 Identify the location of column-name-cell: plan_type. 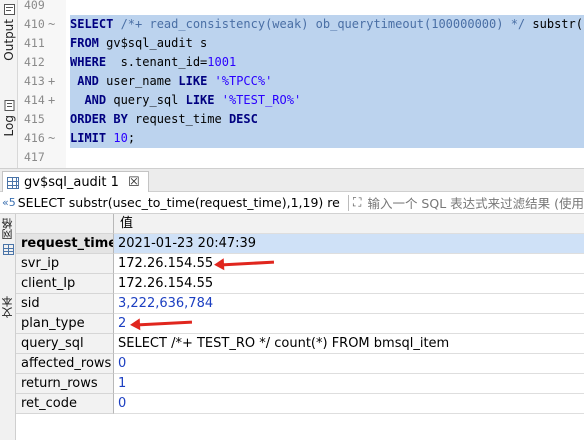
(65, 324).